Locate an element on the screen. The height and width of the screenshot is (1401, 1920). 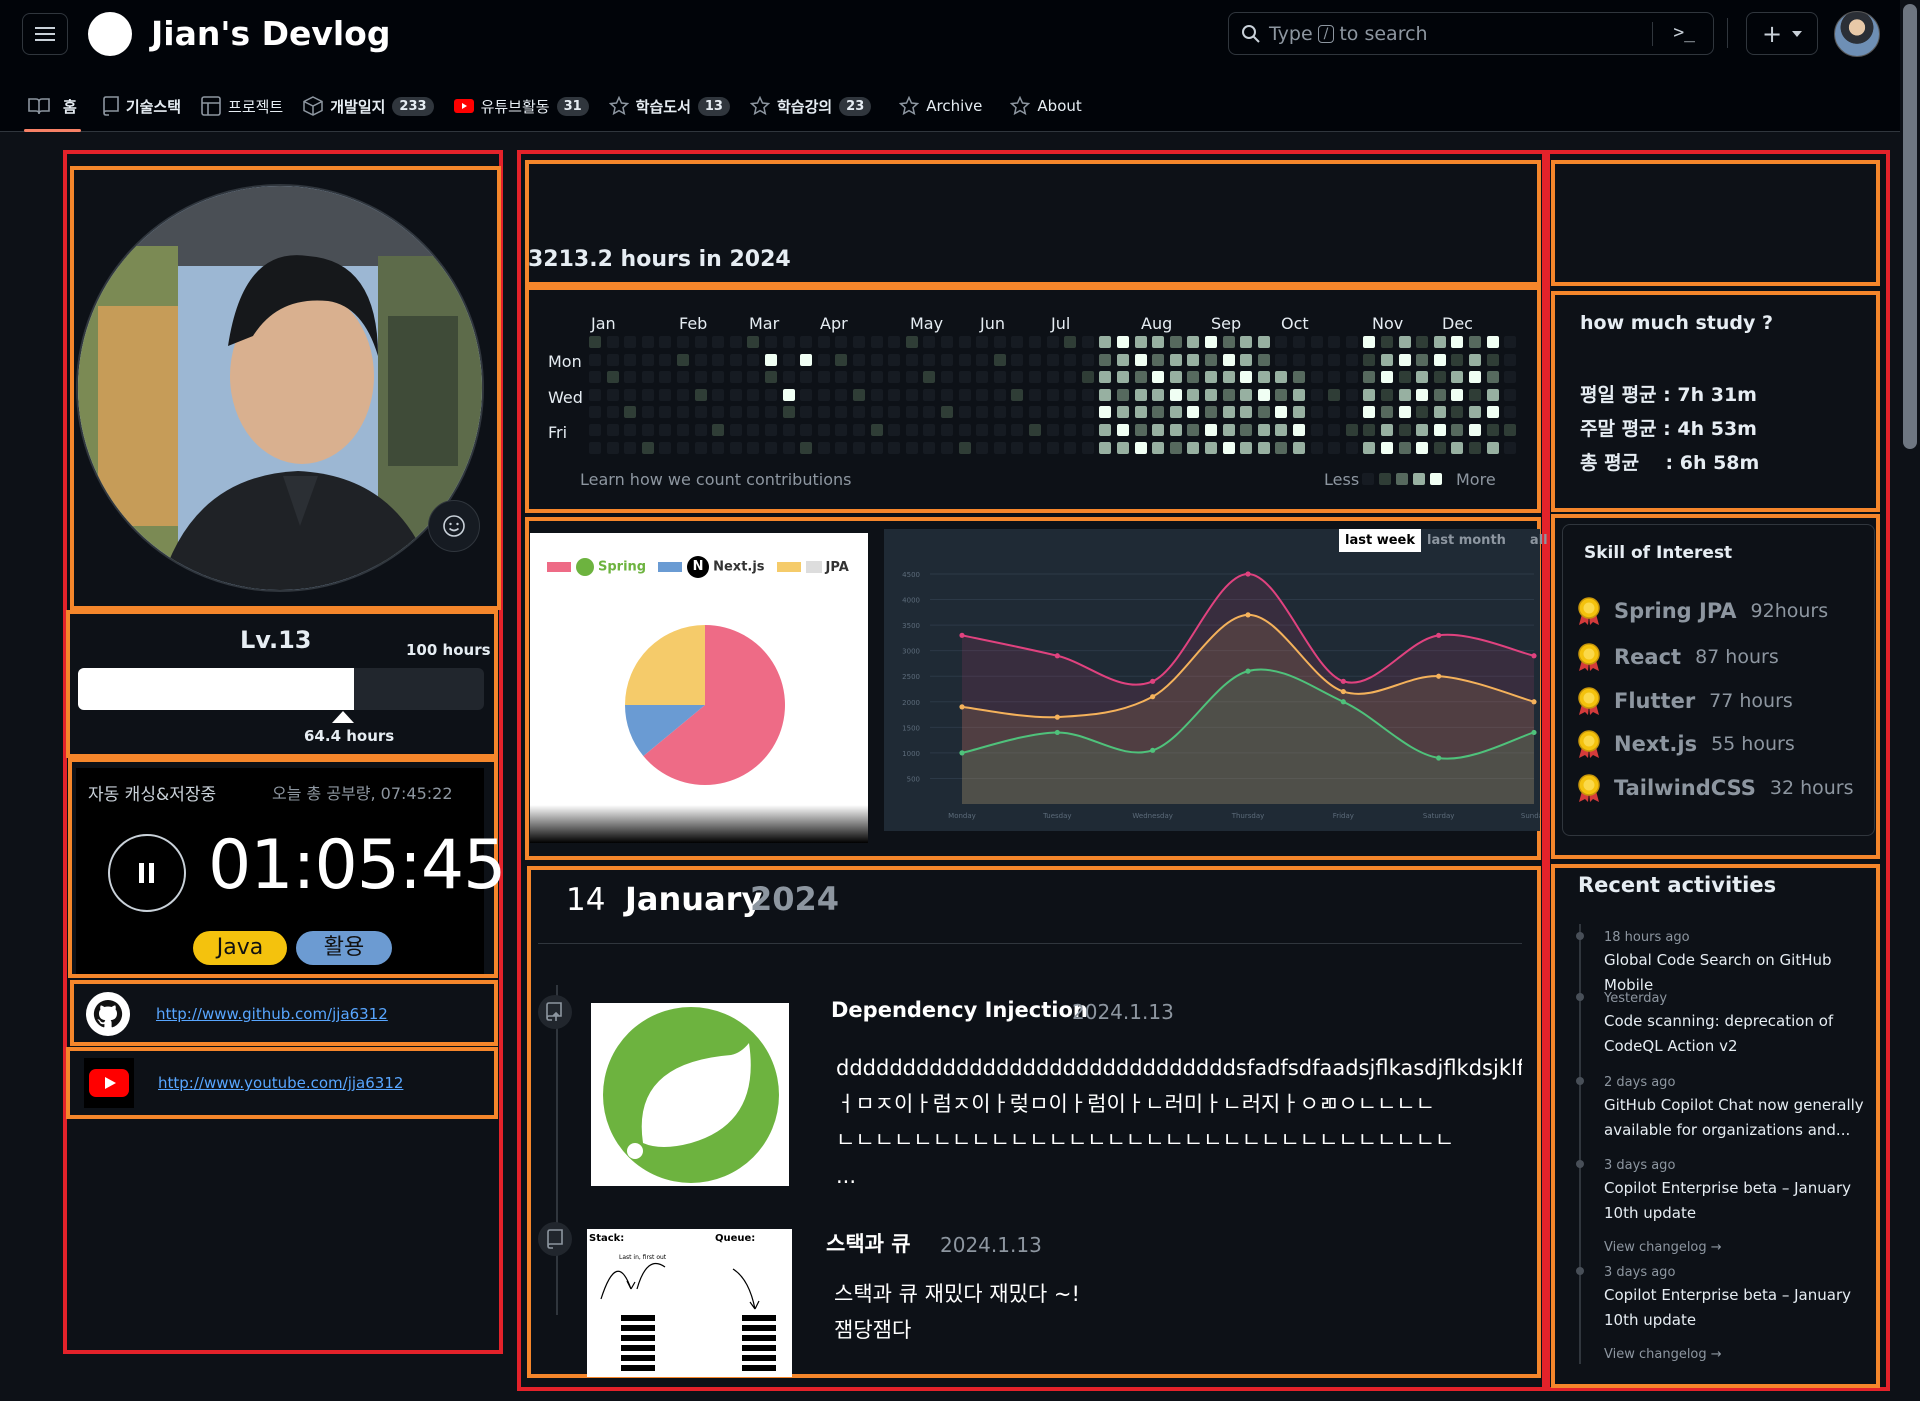
post-thumbnail-spring is located at coordinates (690, 1094).